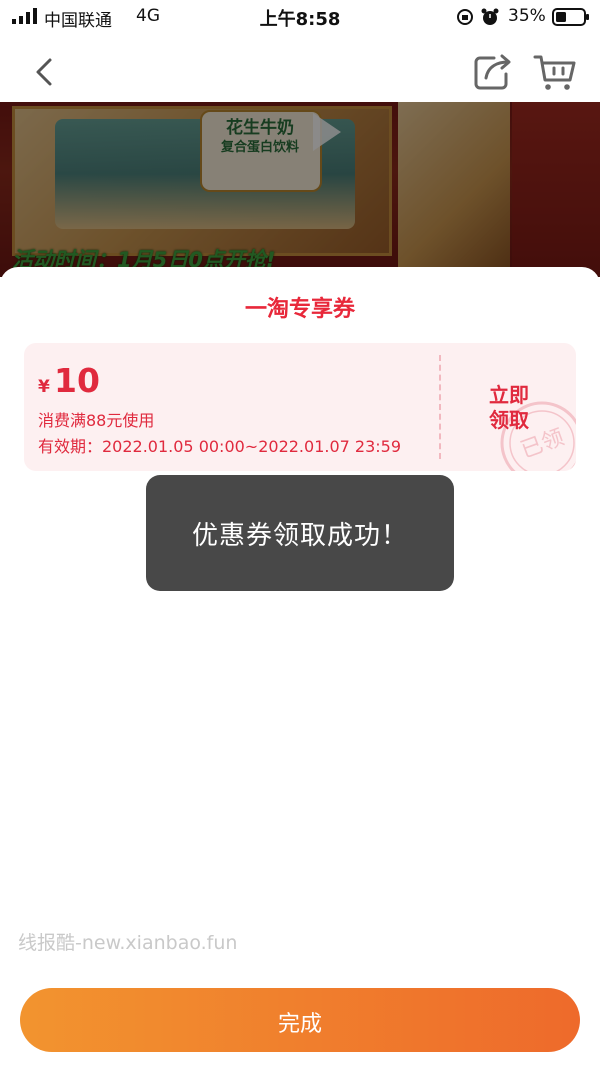 This screenshot has height=1067, width=600. I want to click on battery-percent: 35%, so click(527, 16).